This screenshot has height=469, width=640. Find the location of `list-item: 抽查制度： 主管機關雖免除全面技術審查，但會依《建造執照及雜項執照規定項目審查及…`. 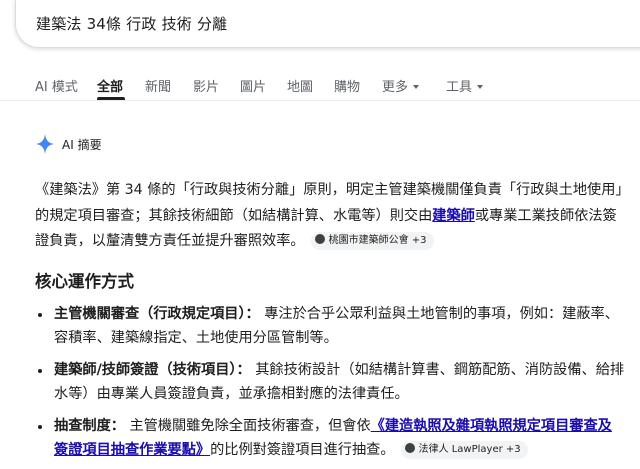

list-item: 抽查制度： 主管機關雖免除全面技術審查，但會依《建造執照及雜項執照規定項目審查及… is located at coordinates (330, 438).